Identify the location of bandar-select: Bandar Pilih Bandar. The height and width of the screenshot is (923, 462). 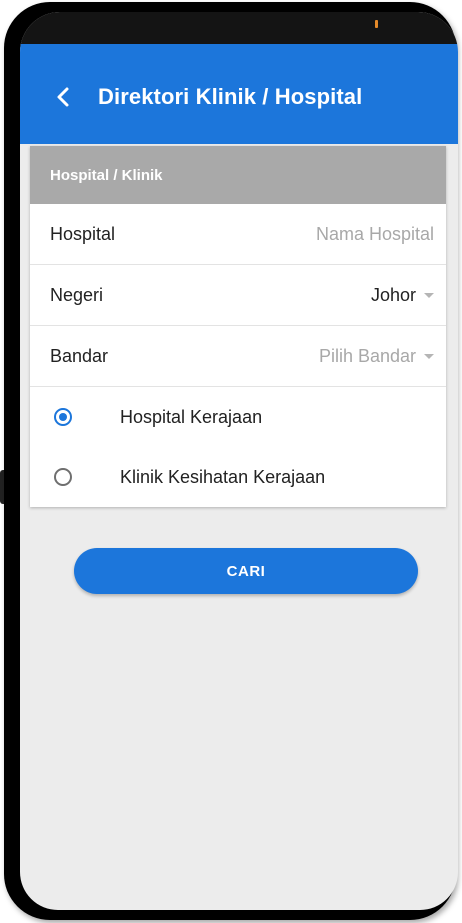
(238, 356).